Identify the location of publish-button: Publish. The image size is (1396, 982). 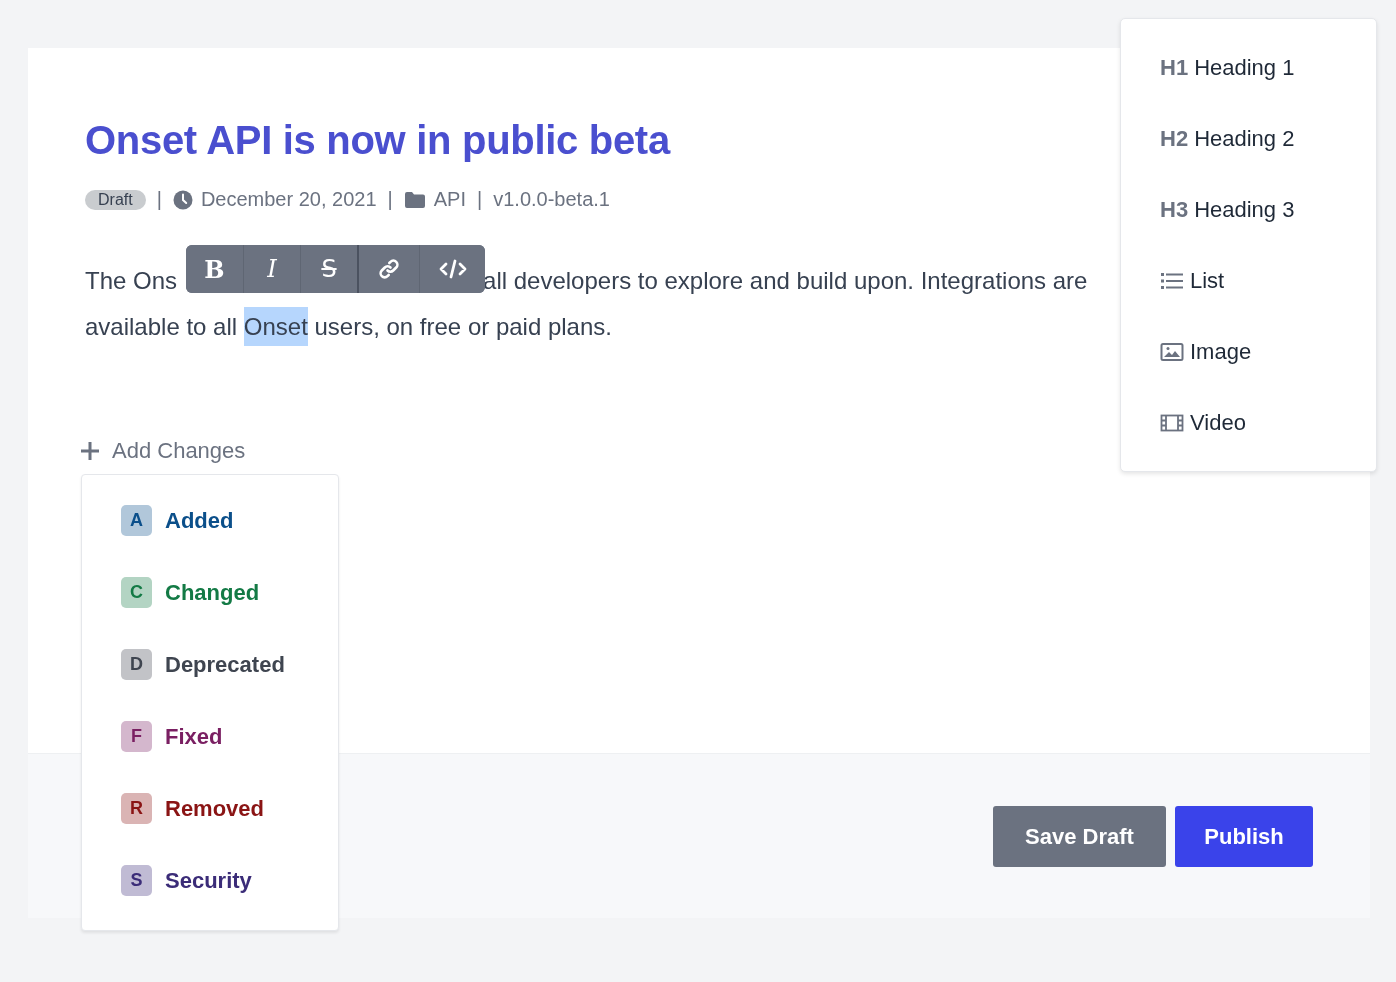
(1244, 836).